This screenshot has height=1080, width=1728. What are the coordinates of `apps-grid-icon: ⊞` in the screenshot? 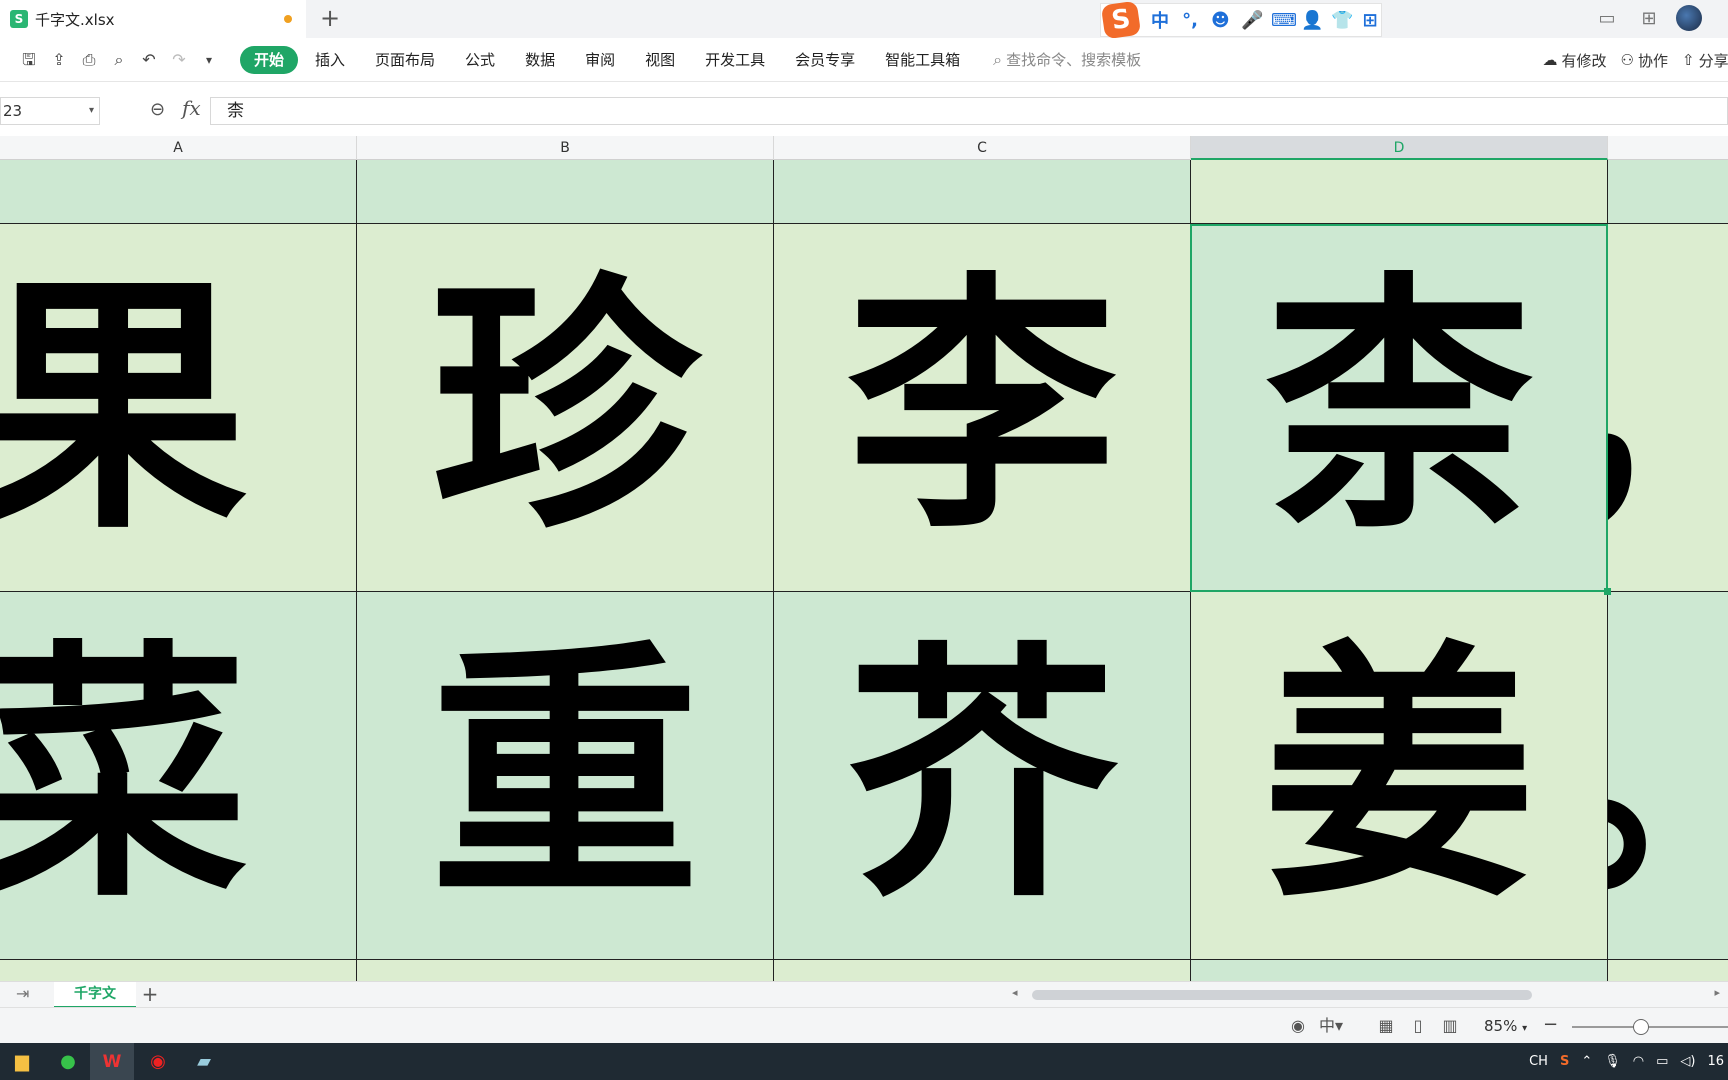 It's located at (1649, 19).